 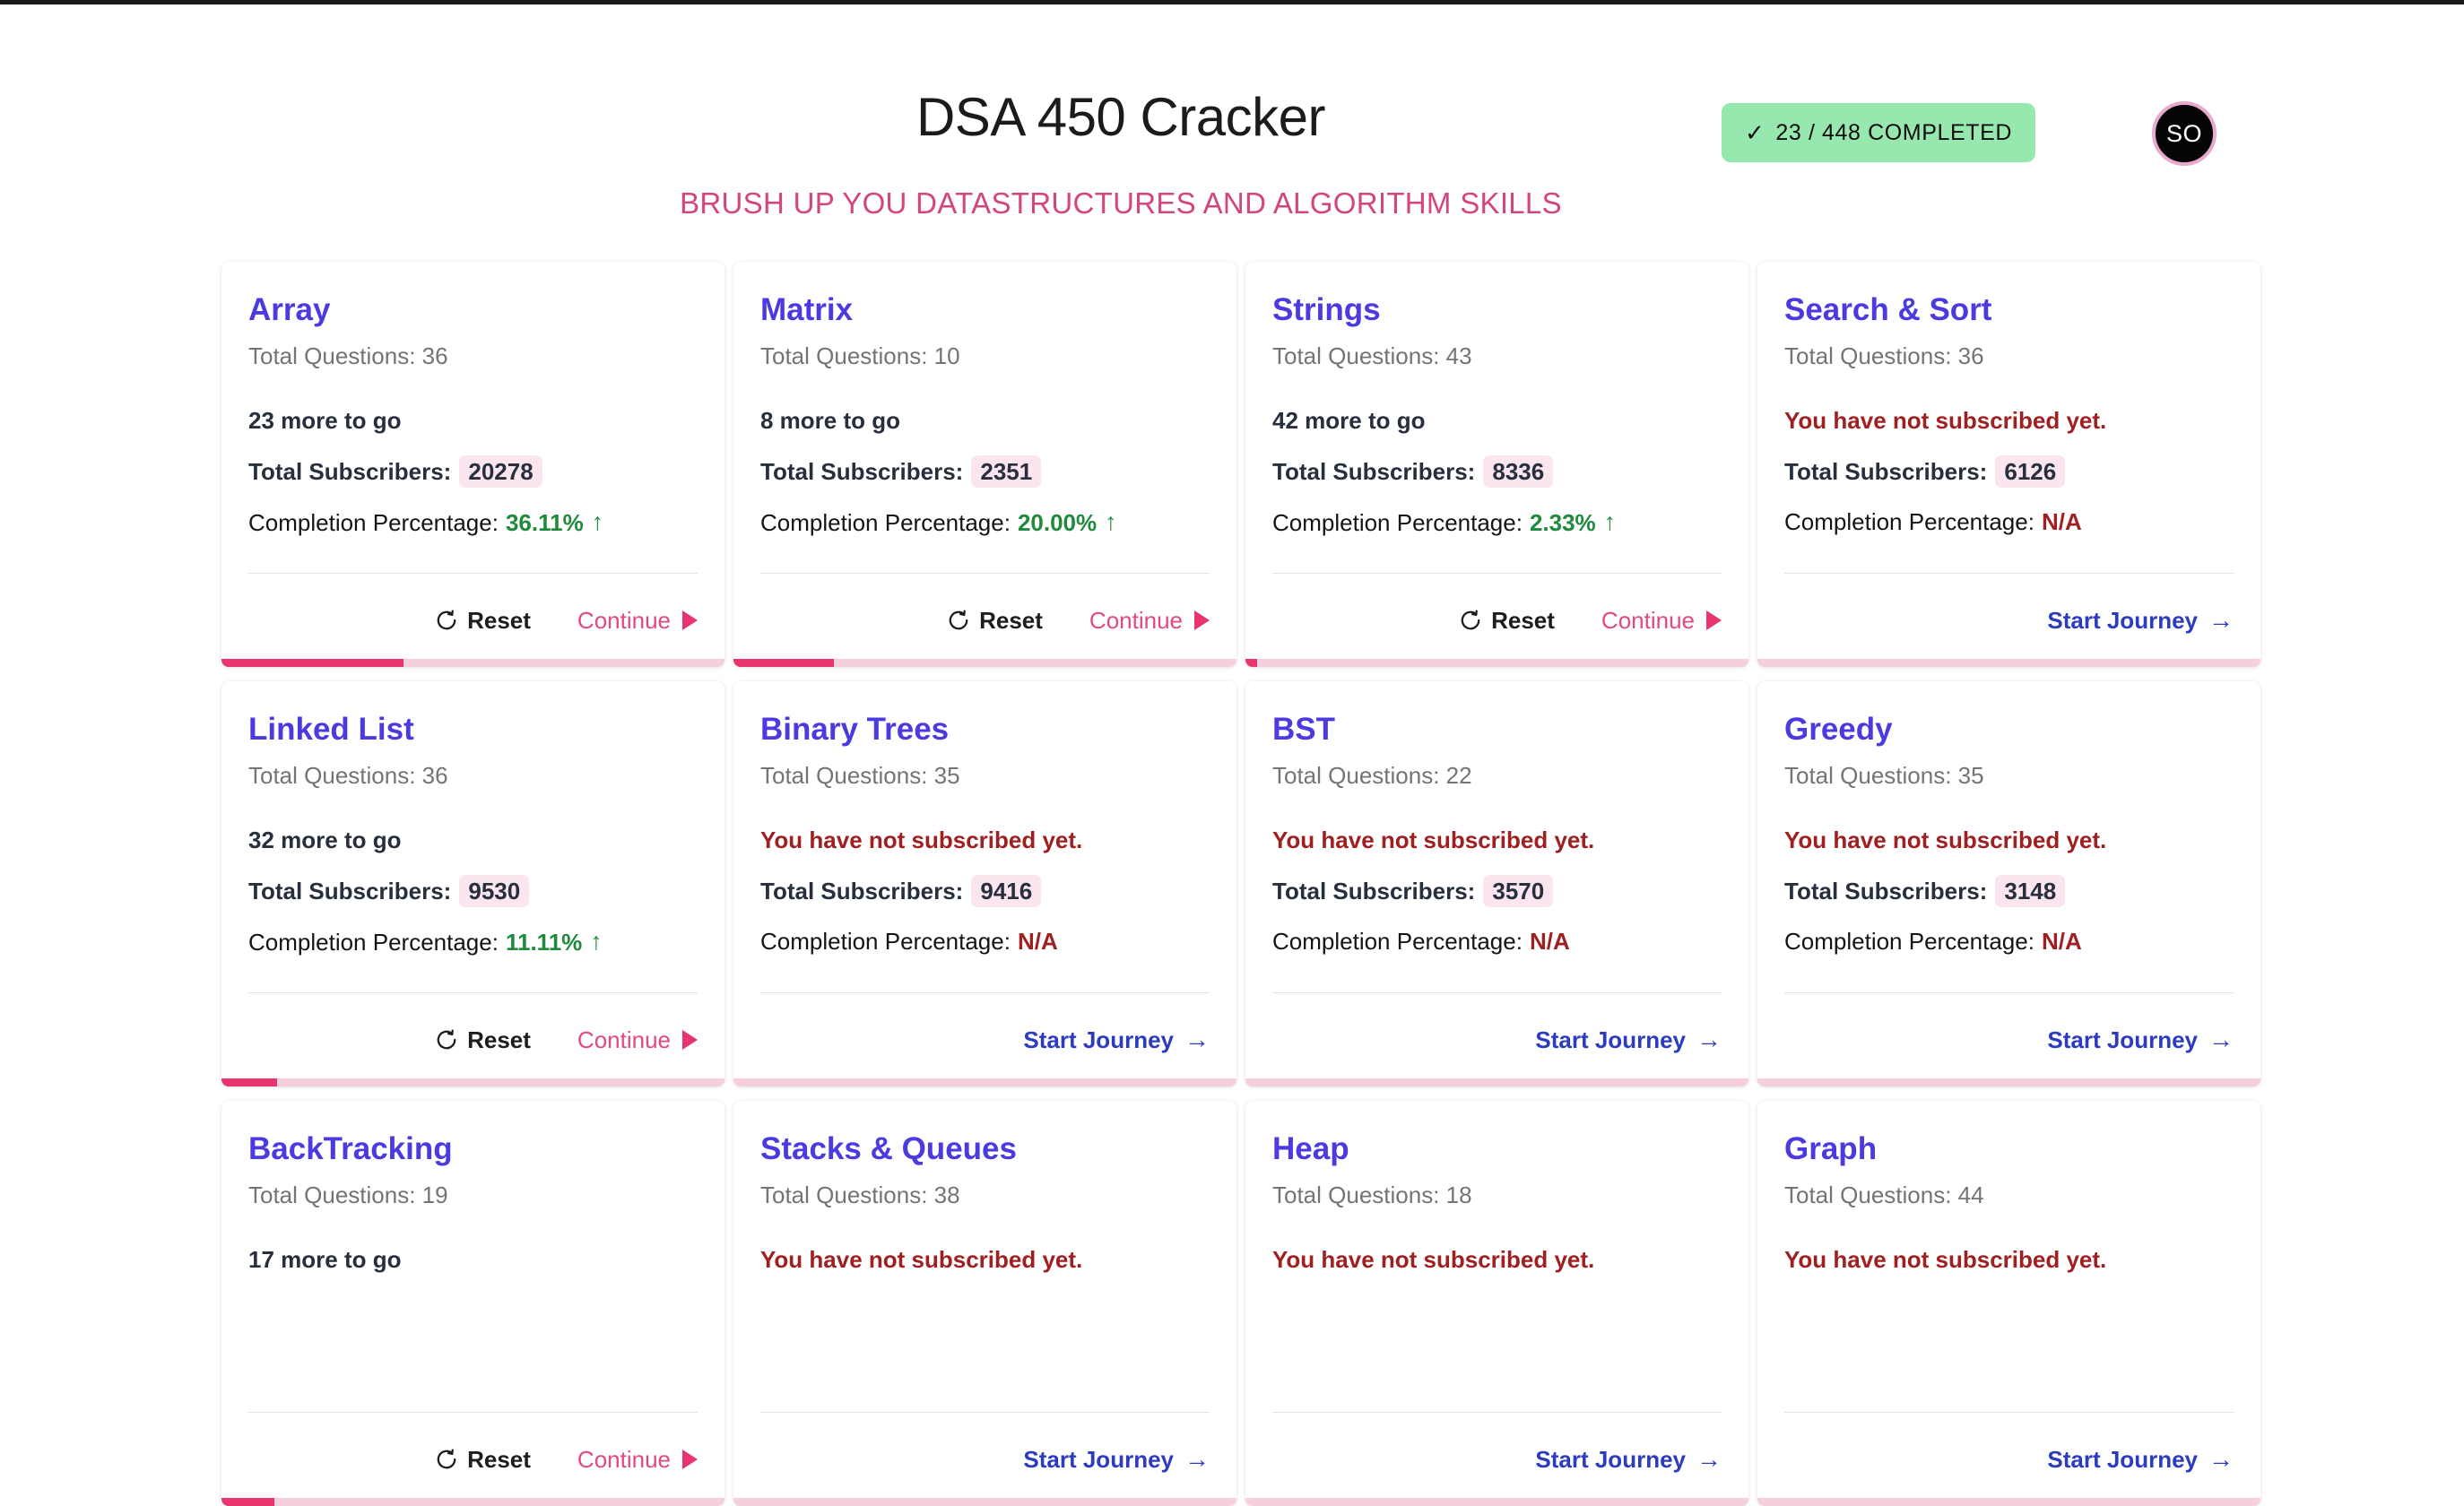 What do you see at coordinates (544, 942) in the screenshot?
I see `card-completion-value: 11.11%` at bounding box center [544, 942].